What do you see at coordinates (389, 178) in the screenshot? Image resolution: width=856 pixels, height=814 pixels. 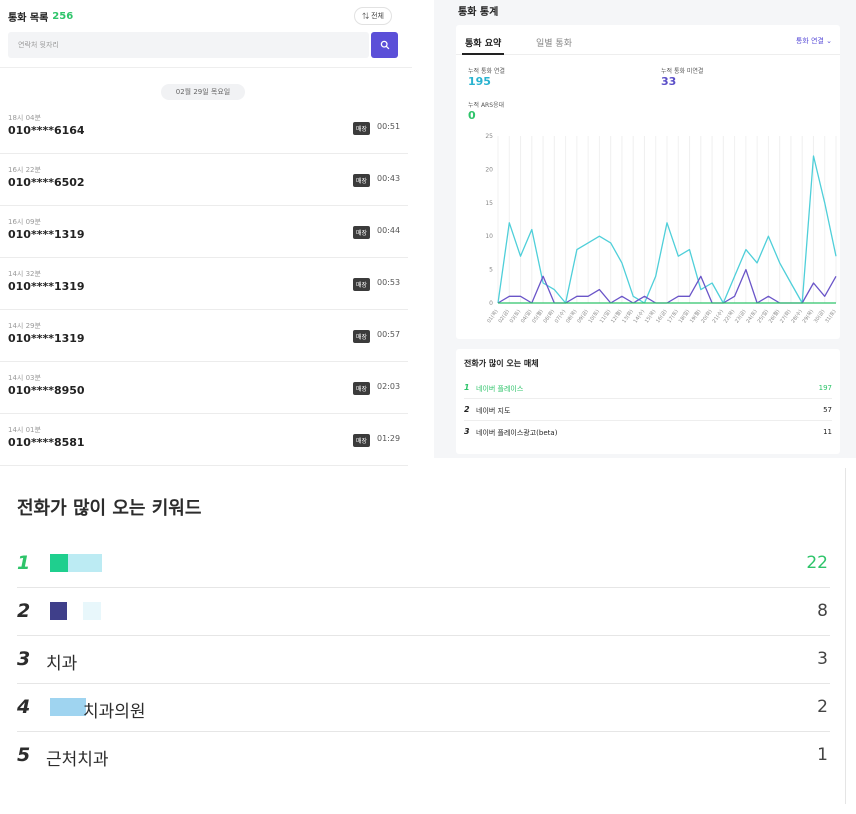 I see `call-duration: 00:43` at bounding box center [389, 178].